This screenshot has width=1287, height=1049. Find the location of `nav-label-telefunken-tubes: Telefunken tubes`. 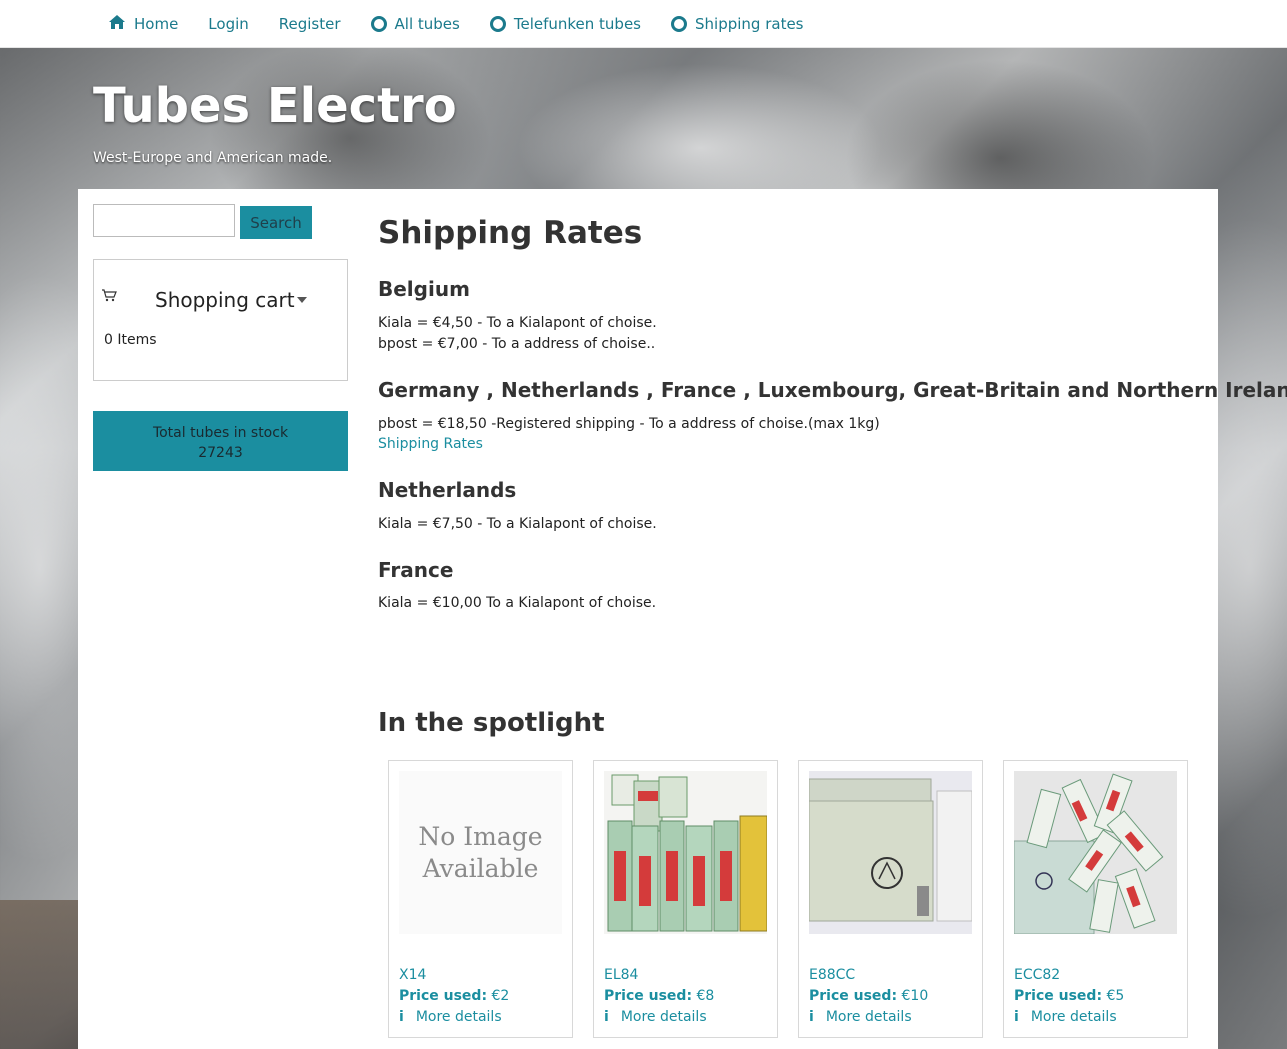

nav-label-telefunken-tubes: Telefunken tubes is located at coordinates (577, 24).